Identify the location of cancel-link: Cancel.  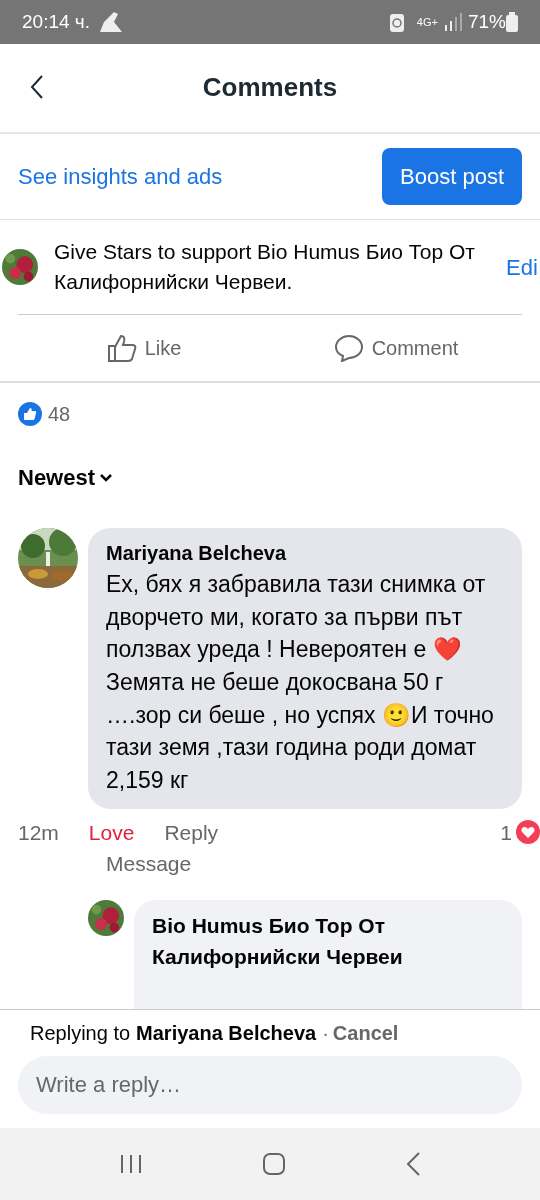
(365, 1033).